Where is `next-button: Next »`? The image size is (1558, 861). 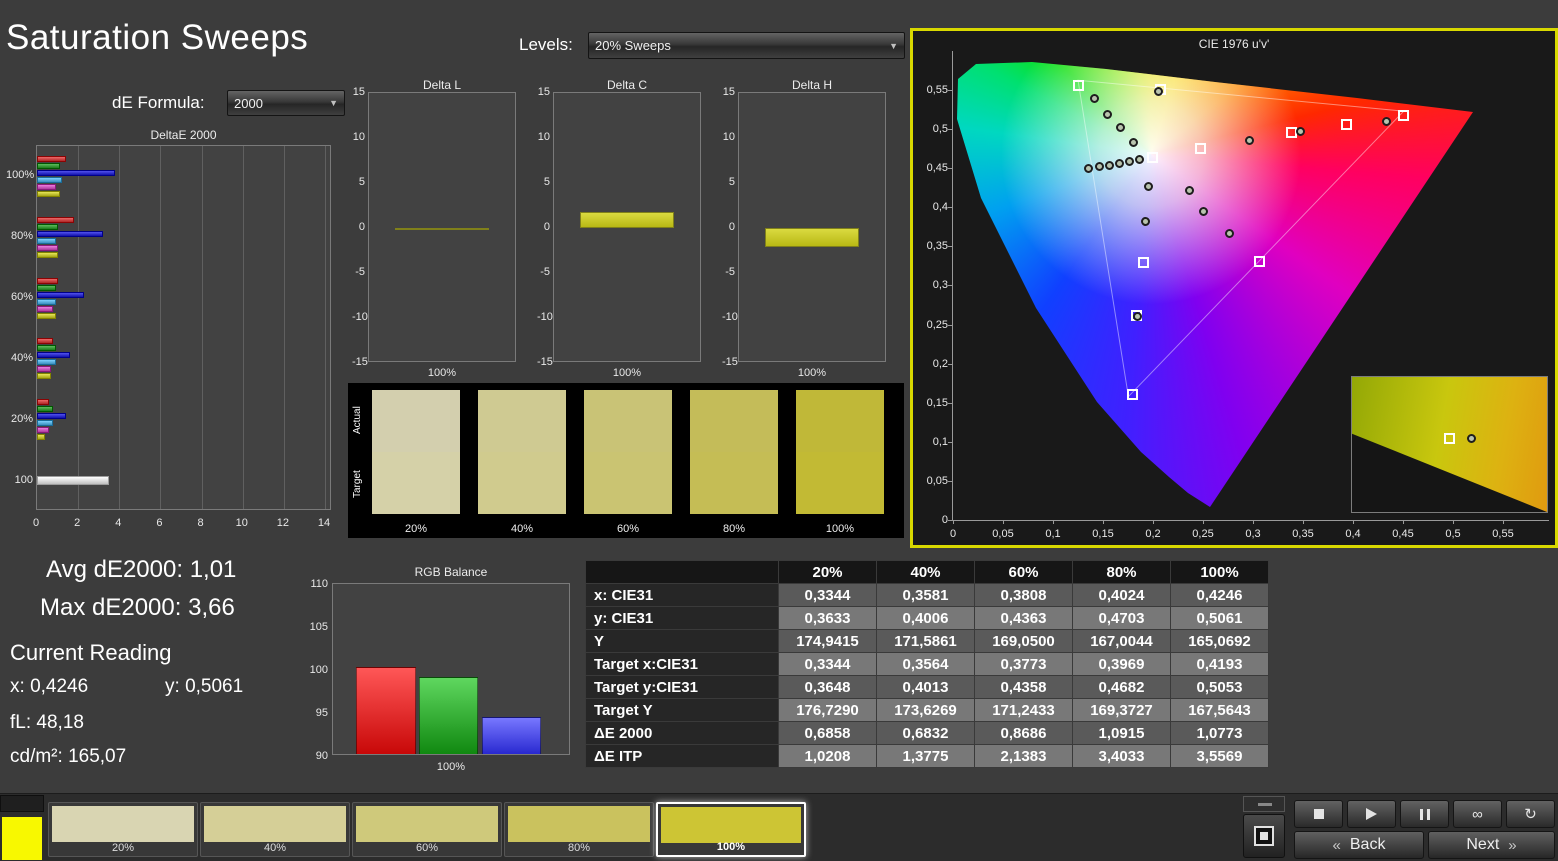
next-button: Next » is located at coordinates (1491, 845).